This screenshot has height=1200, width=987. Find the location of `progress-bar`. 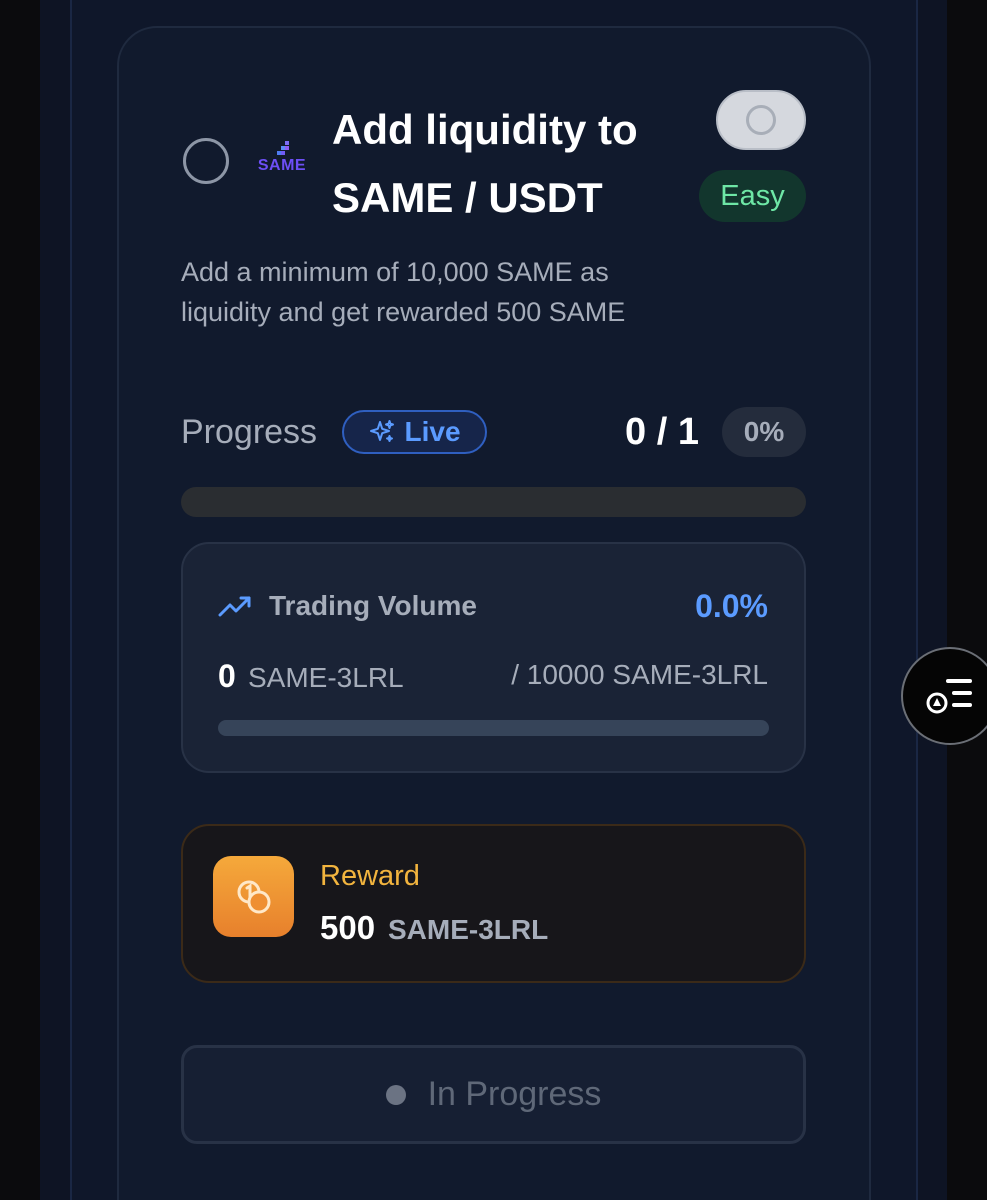

progress-bar is located at coordinates (493, 502).